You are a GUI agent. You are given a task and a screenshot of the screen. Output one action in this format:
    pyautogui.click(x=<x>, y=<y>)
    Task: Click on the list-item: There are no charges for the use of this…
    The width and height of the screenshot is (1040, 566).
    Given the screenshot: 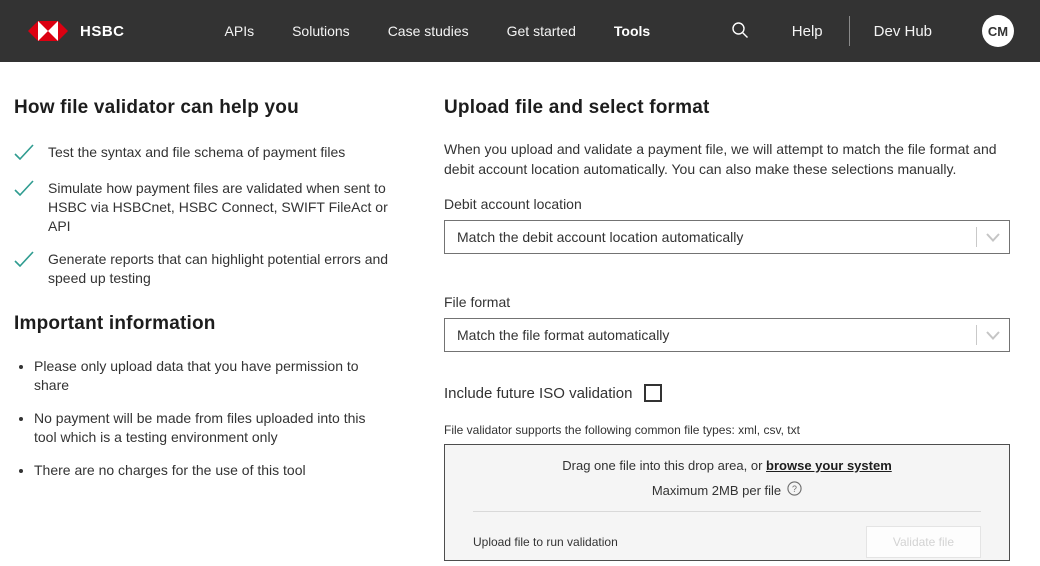 What is the action you would take?
    pyautogui.click(x=210, y=470)
    